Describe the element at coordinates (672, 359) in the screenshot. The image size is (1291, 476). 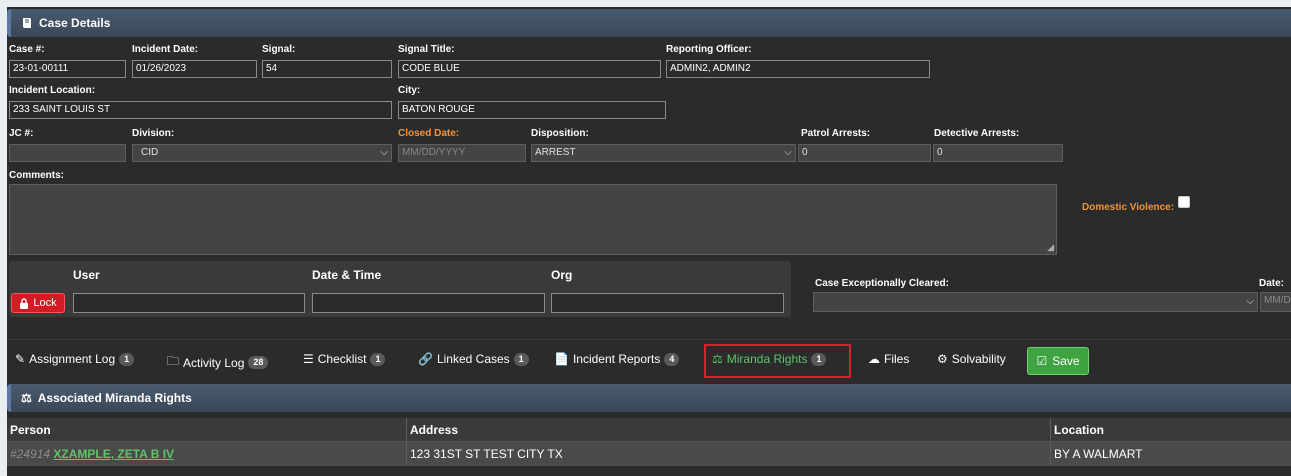
I see `count-badge: 4` at that location.